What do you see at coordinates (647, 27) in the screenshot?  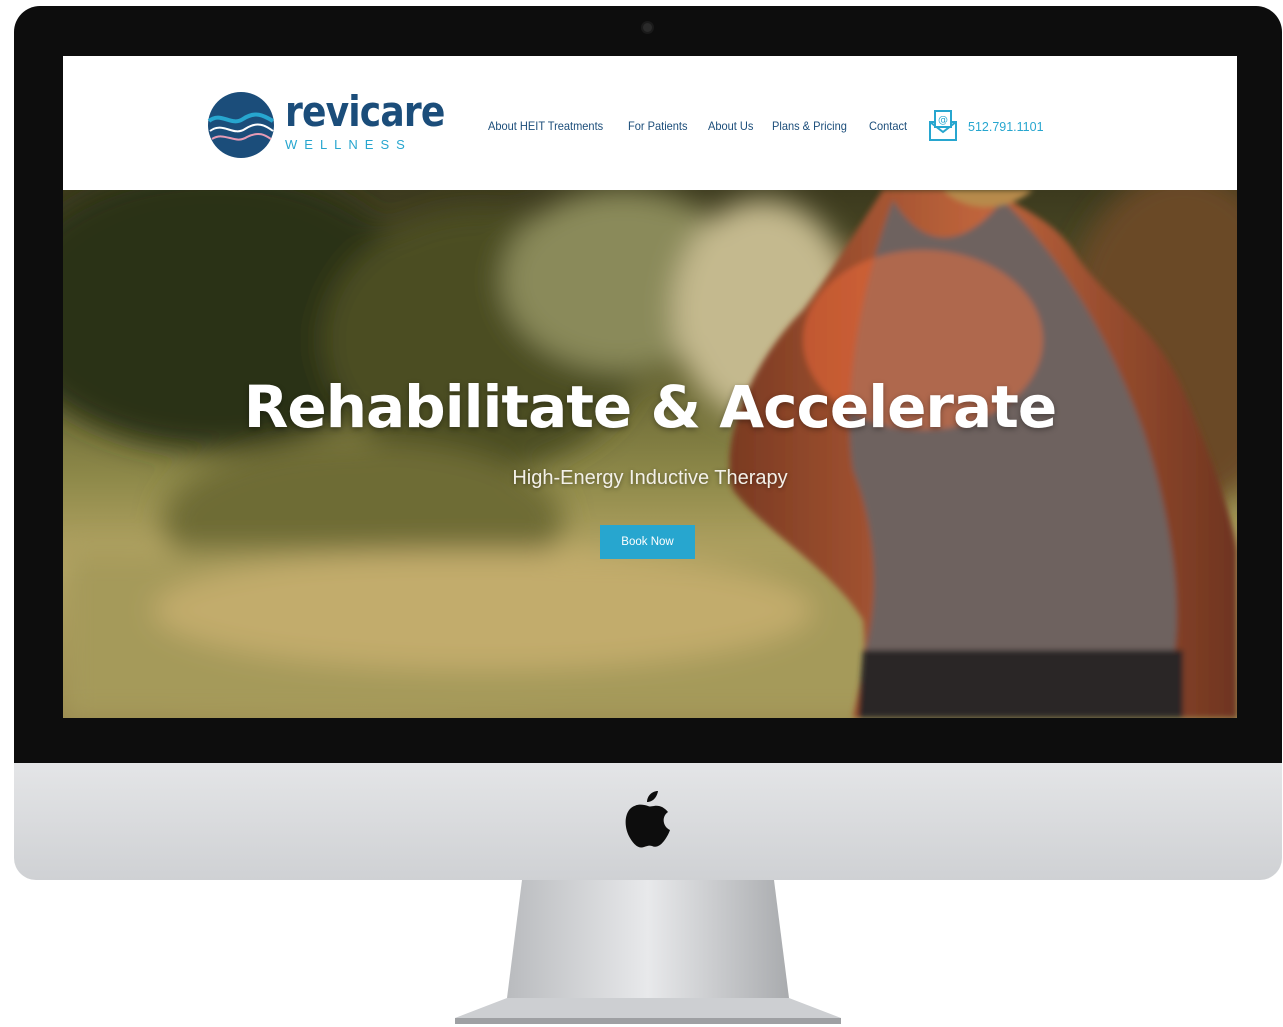 I see `camera-dot` at bounding box center [647, 27].